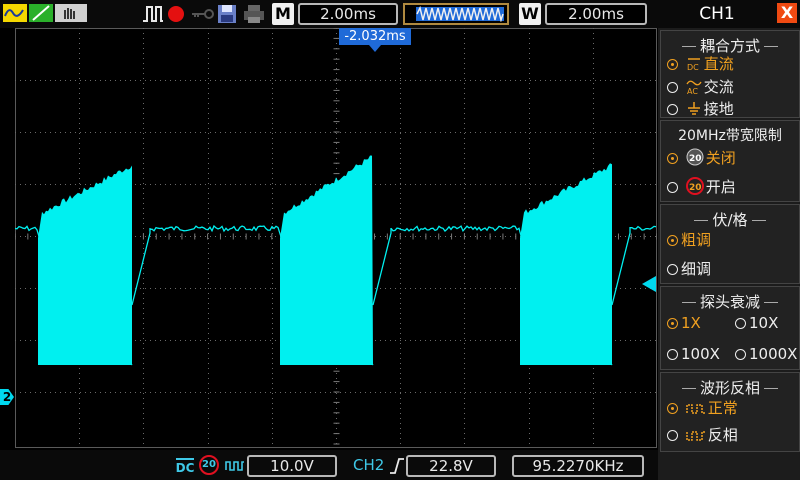 The width and height of the screenshot is (800, 480). I want to click on bandwidth-off-label: 关闭, so click(720, 158).